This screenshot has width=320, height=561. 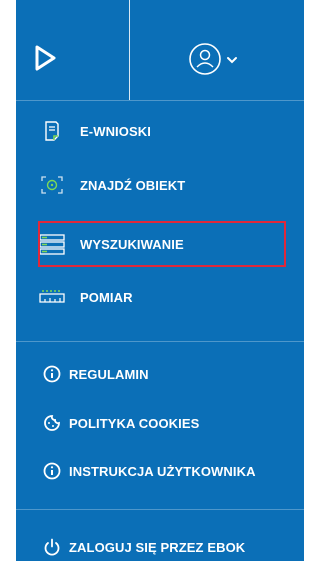 I want to click on ebok-login-button: ZALOGUJ SIĘ PRZEZ EBOK, so click(x=160, y=544).